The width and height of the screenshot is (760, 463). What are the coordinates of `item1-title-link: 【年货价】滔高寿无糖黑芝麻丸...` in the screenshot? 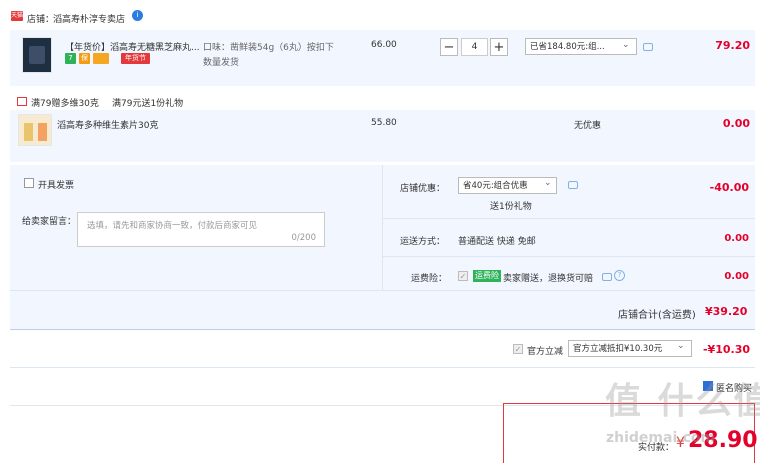 It's located at (132, 46).